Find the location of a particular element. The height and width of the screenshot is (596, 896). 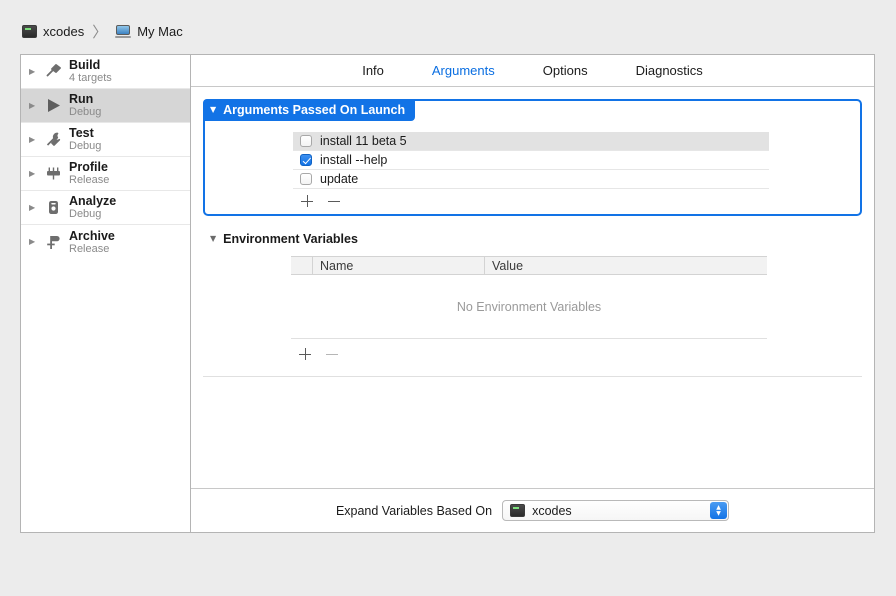

sidebar-item-analyze-title: Analyze is located at coordinates (93, 201).